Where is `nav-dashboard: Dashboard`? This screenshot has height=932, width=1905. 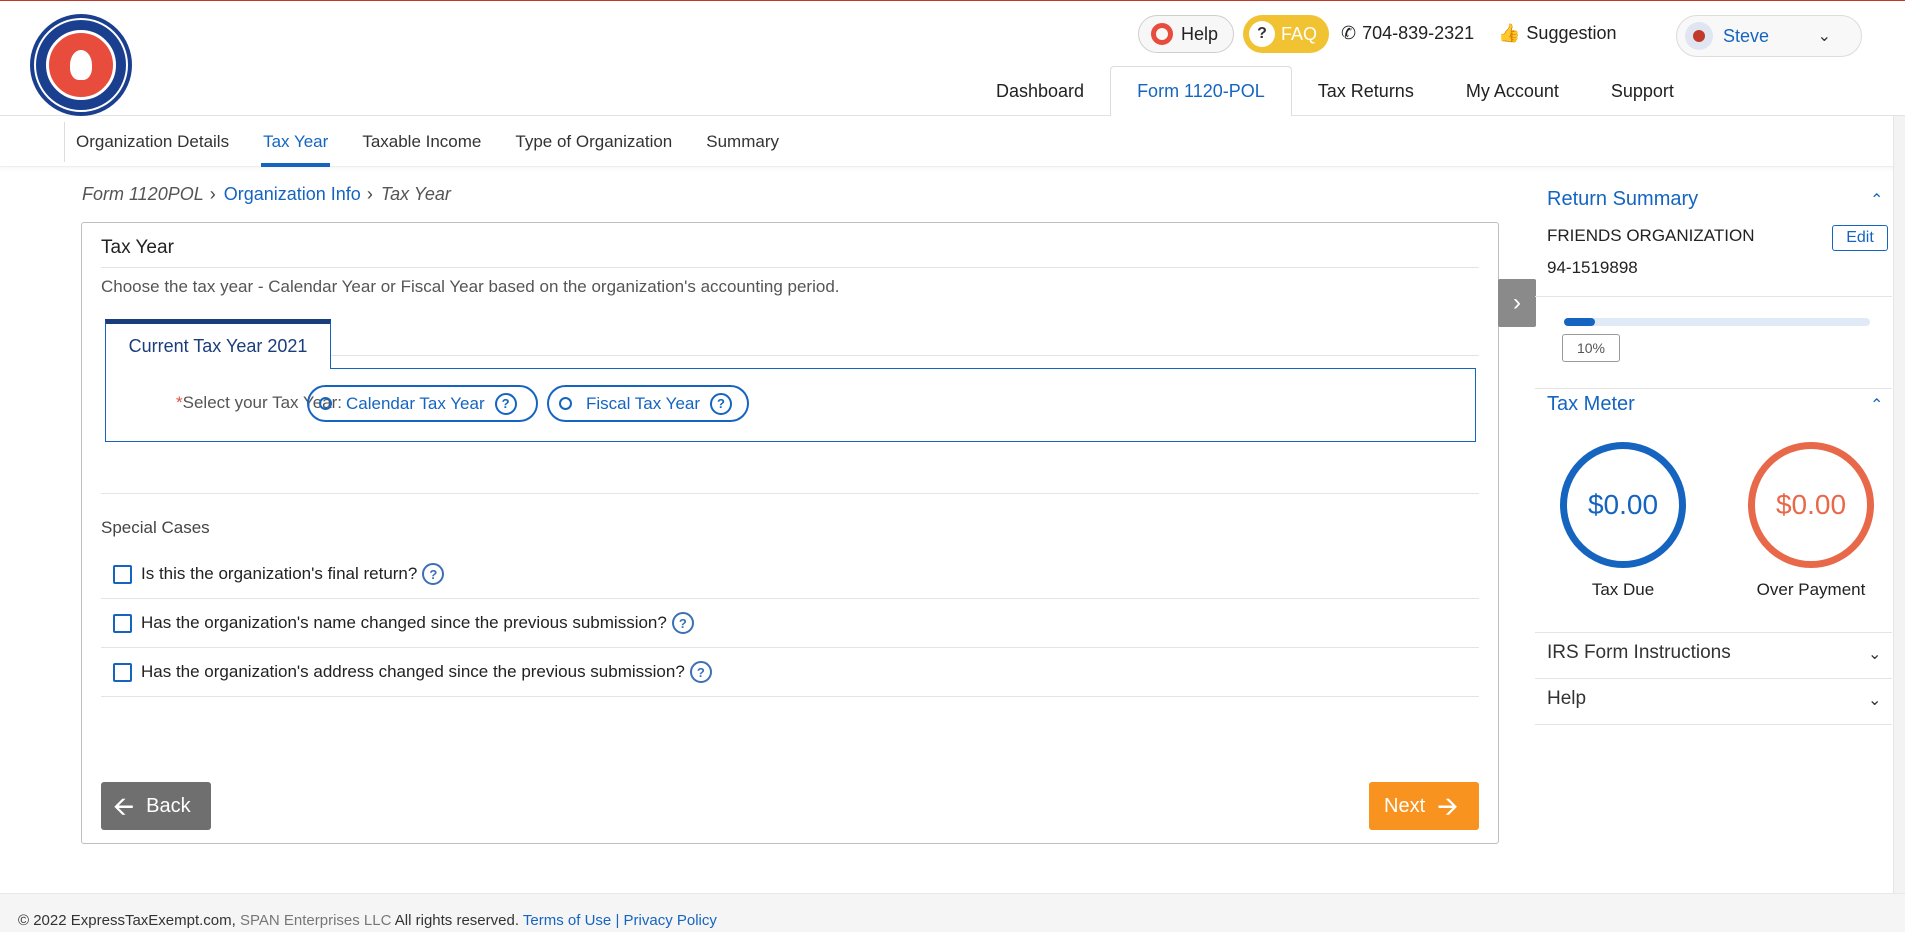
nav-dashboard: Dashboard is located at coordinates (1040, 91).